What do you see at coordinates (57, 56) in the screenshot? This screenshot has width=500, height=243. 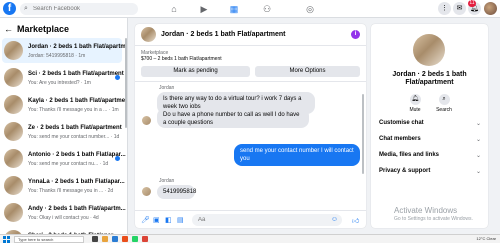 I see `conversation-preview: Jordan: 5419995818 · 1m` at bounding box center [57, 56].